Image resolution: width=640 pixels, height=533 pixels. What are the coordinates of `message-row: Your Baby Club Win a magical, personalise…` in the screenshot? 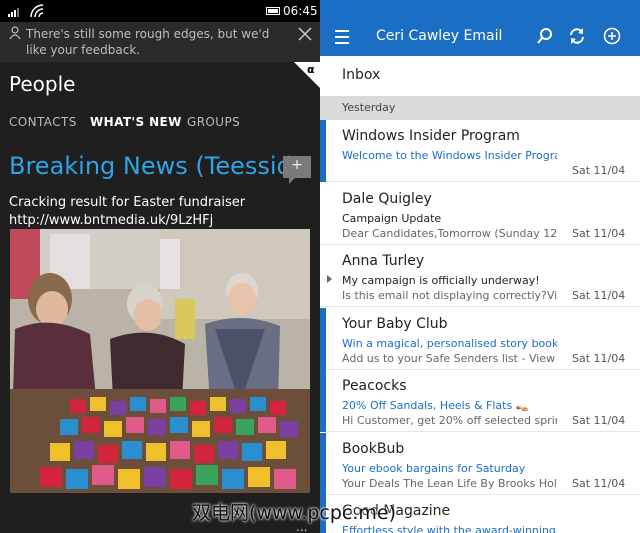 It's located at (480, 339).